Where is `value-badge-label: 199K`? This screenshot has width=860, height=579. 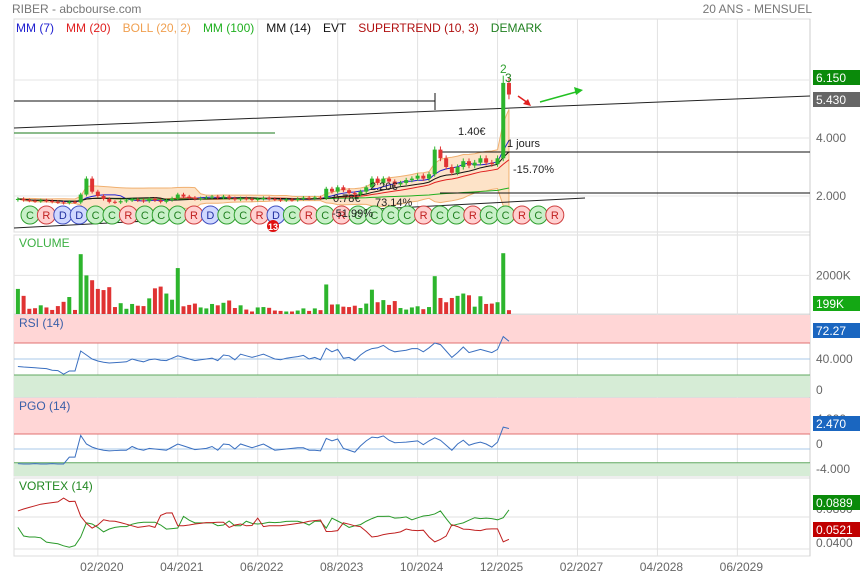
value-badge-label: 199K is located at coordinates (830, 304).